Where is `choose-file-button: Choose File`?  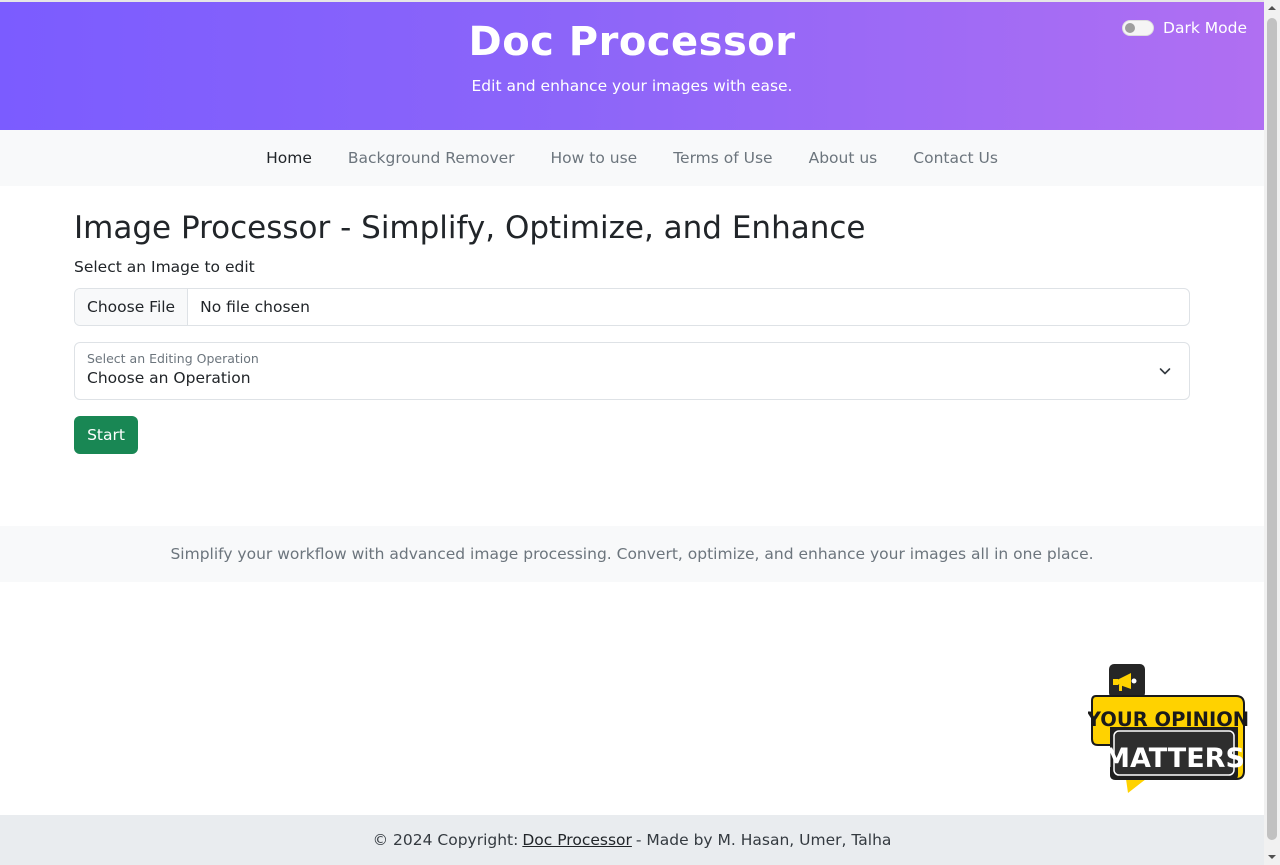 choose-file-button: Choose File is located at coordinates (132, 307).